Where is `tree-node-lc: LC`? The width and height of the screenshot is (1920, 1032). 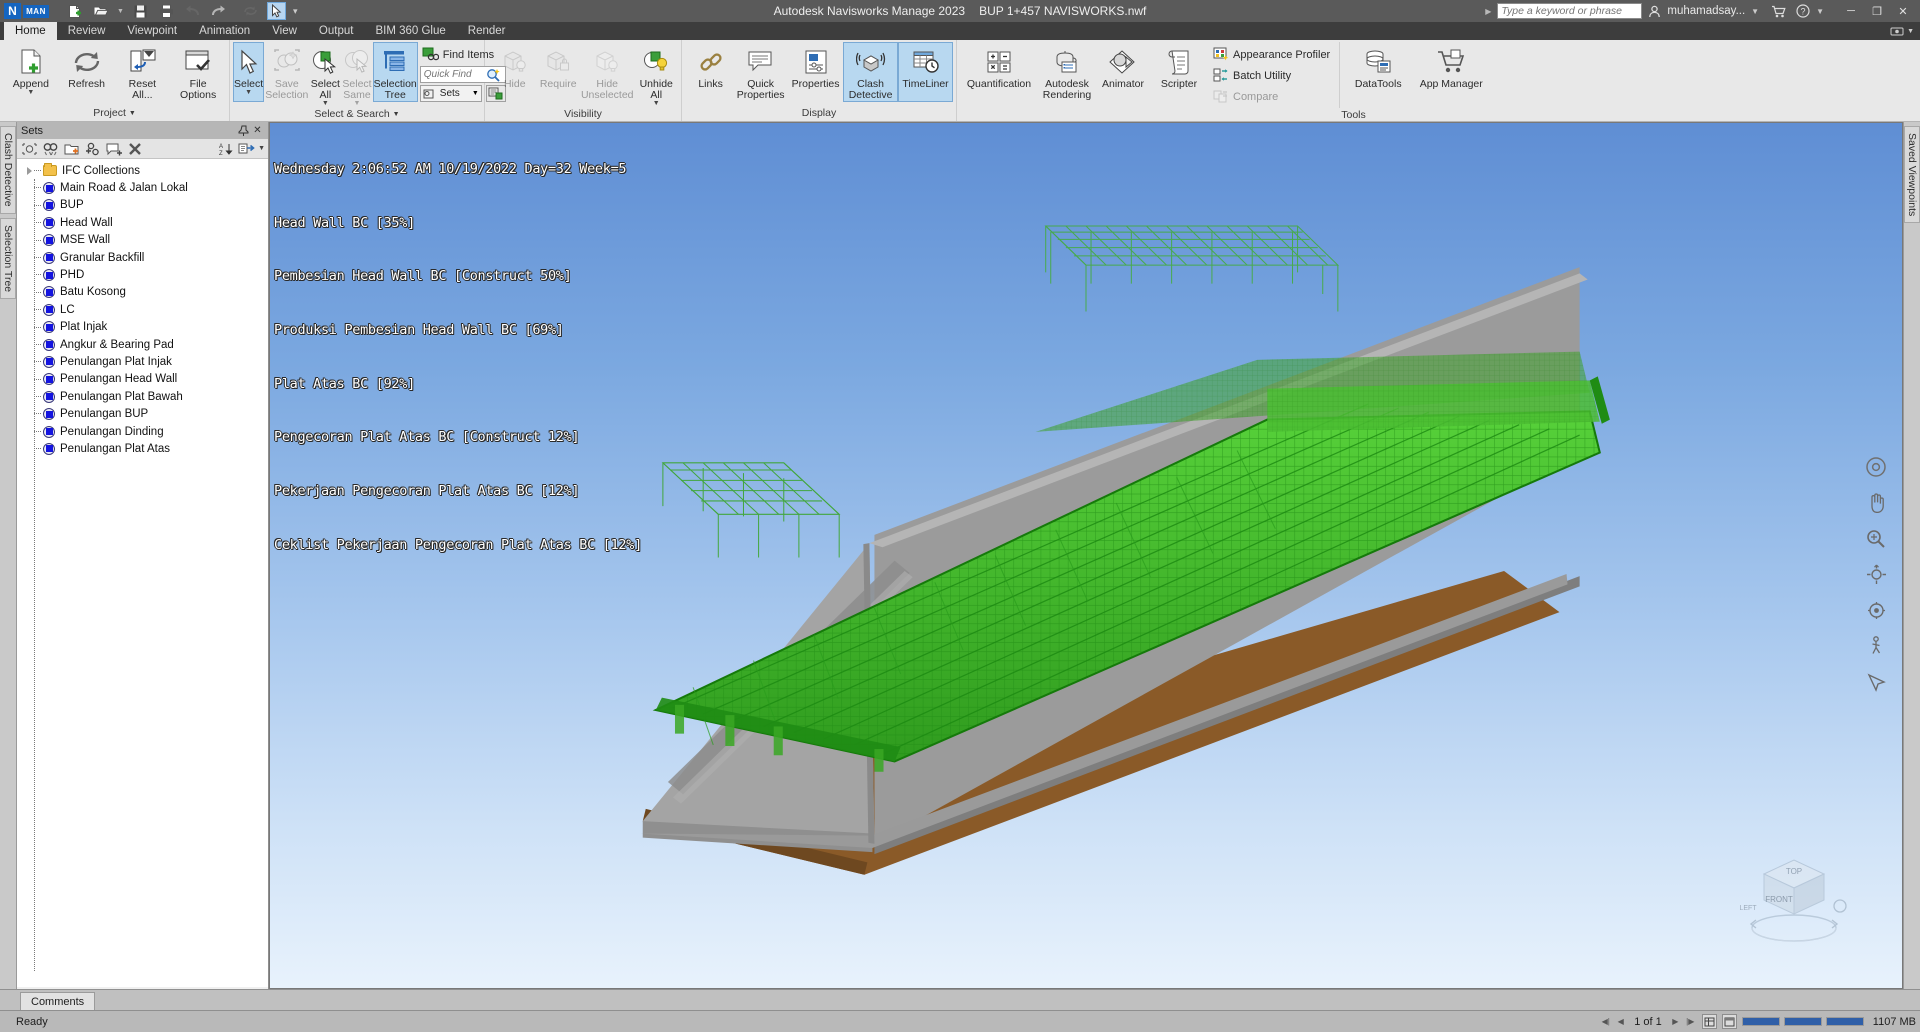
tree-node-lc: LC is located at coordinates (142, 309).